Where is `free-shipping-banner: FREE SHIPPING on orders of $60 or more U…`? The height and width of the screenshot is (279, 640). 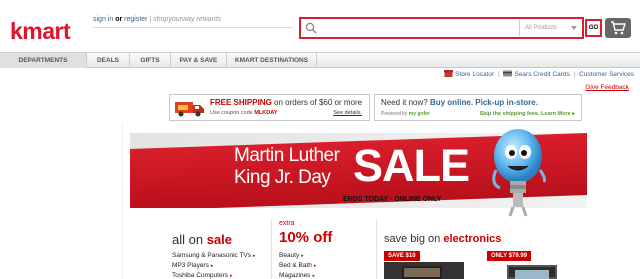
free-shipping-banner: FREE SHIPPING on orders of $60 or more U… is located at coordinates (269, 107).